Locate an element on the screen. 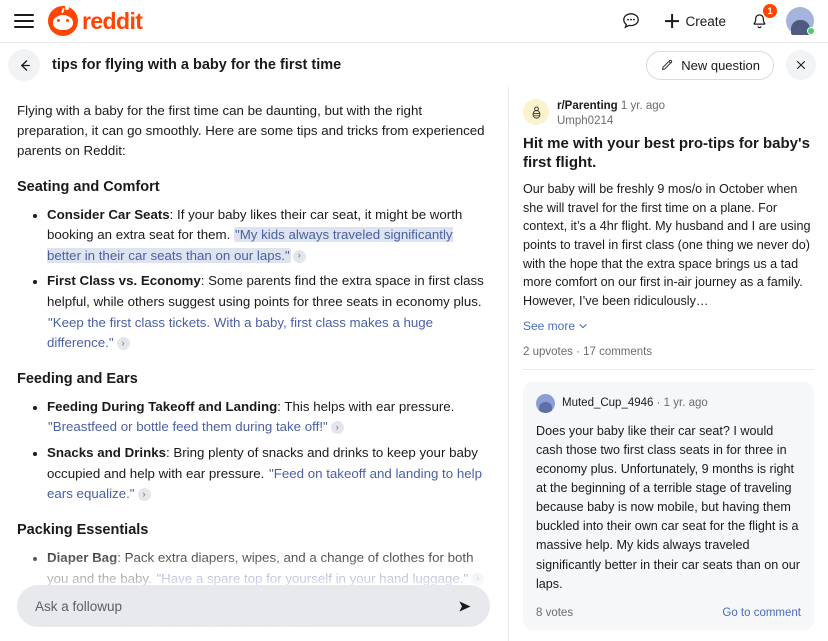  comment-author: Muted_Cup_4946 is located at coordinates (608, 403).